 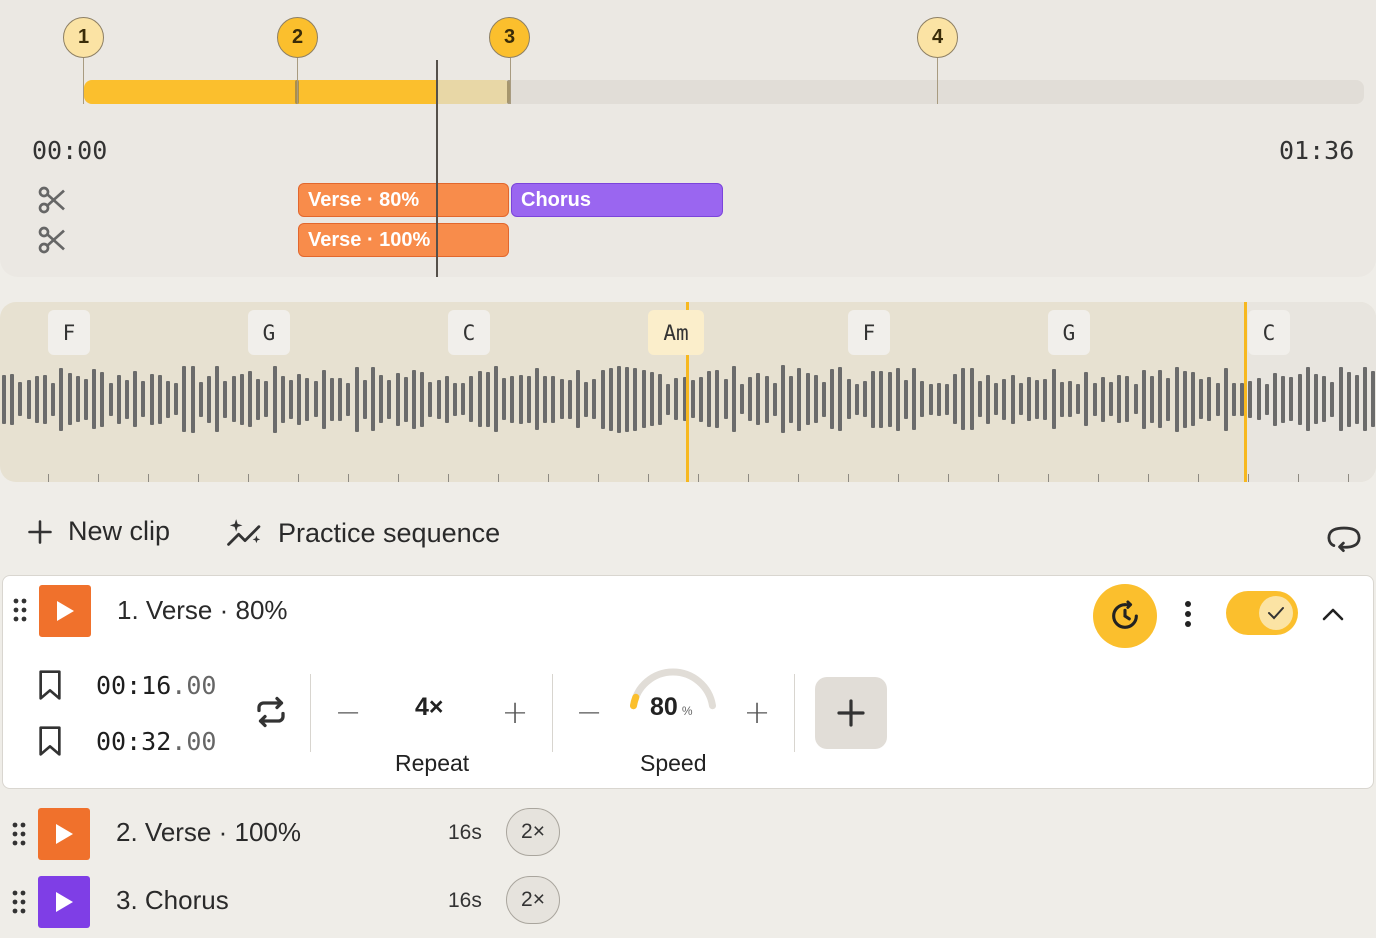 What do you see at coordinates (172, 900) in the screenshot?
I see `clip-title: 3. Chorus` at bounding box center [172, 900].